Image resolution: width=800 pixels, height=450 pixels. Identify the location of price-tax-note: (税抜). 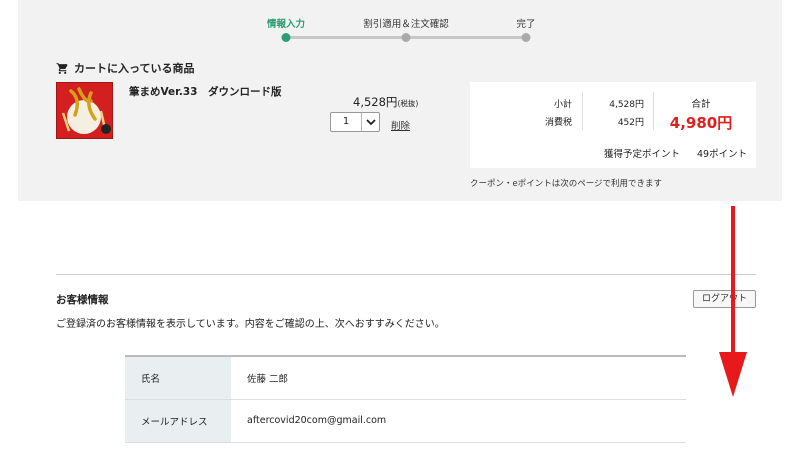
(408, 103).